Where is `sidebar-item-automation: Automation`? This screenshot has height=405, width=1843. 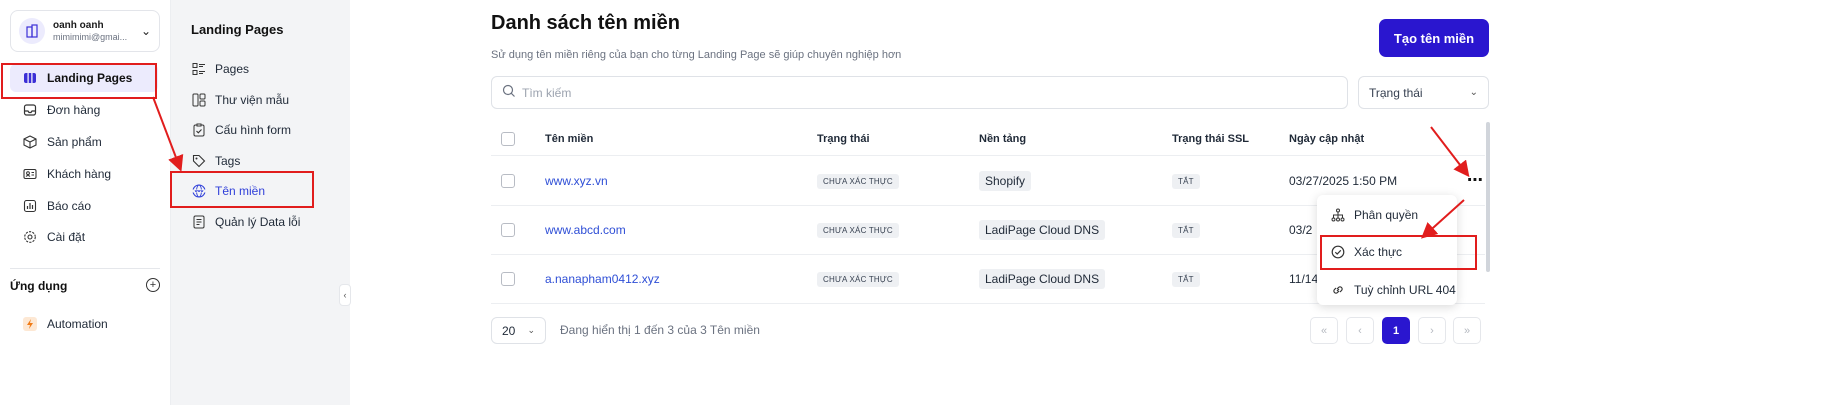 sidebar-item-automation: Automation is located at coordinates (84, 324).